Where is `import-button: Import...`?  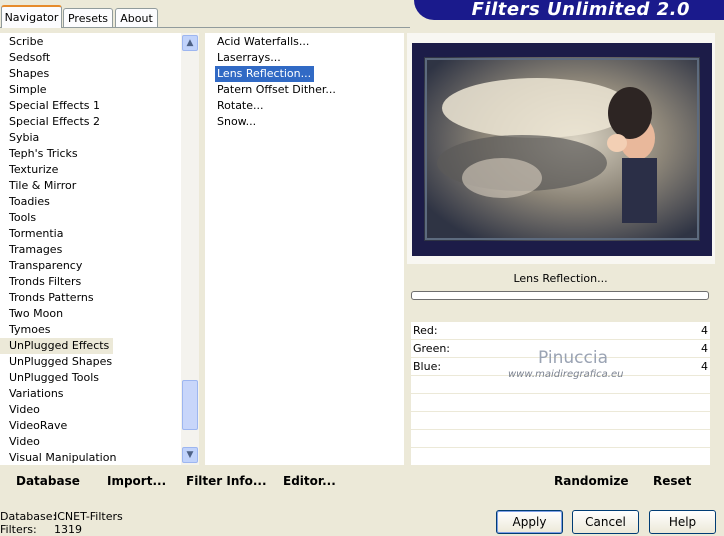 import-button: Import... is located at coordinates (136, 481).